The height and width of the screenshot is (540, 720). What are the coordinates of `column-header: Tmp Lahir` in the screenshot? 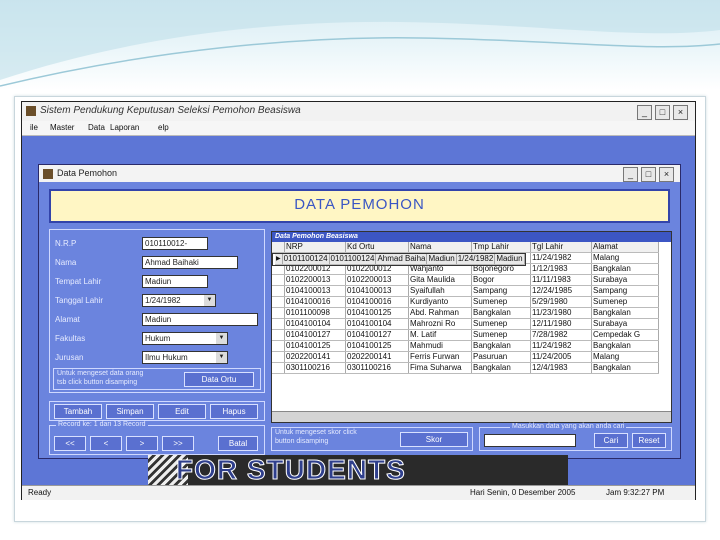 It's located at (501, 247).